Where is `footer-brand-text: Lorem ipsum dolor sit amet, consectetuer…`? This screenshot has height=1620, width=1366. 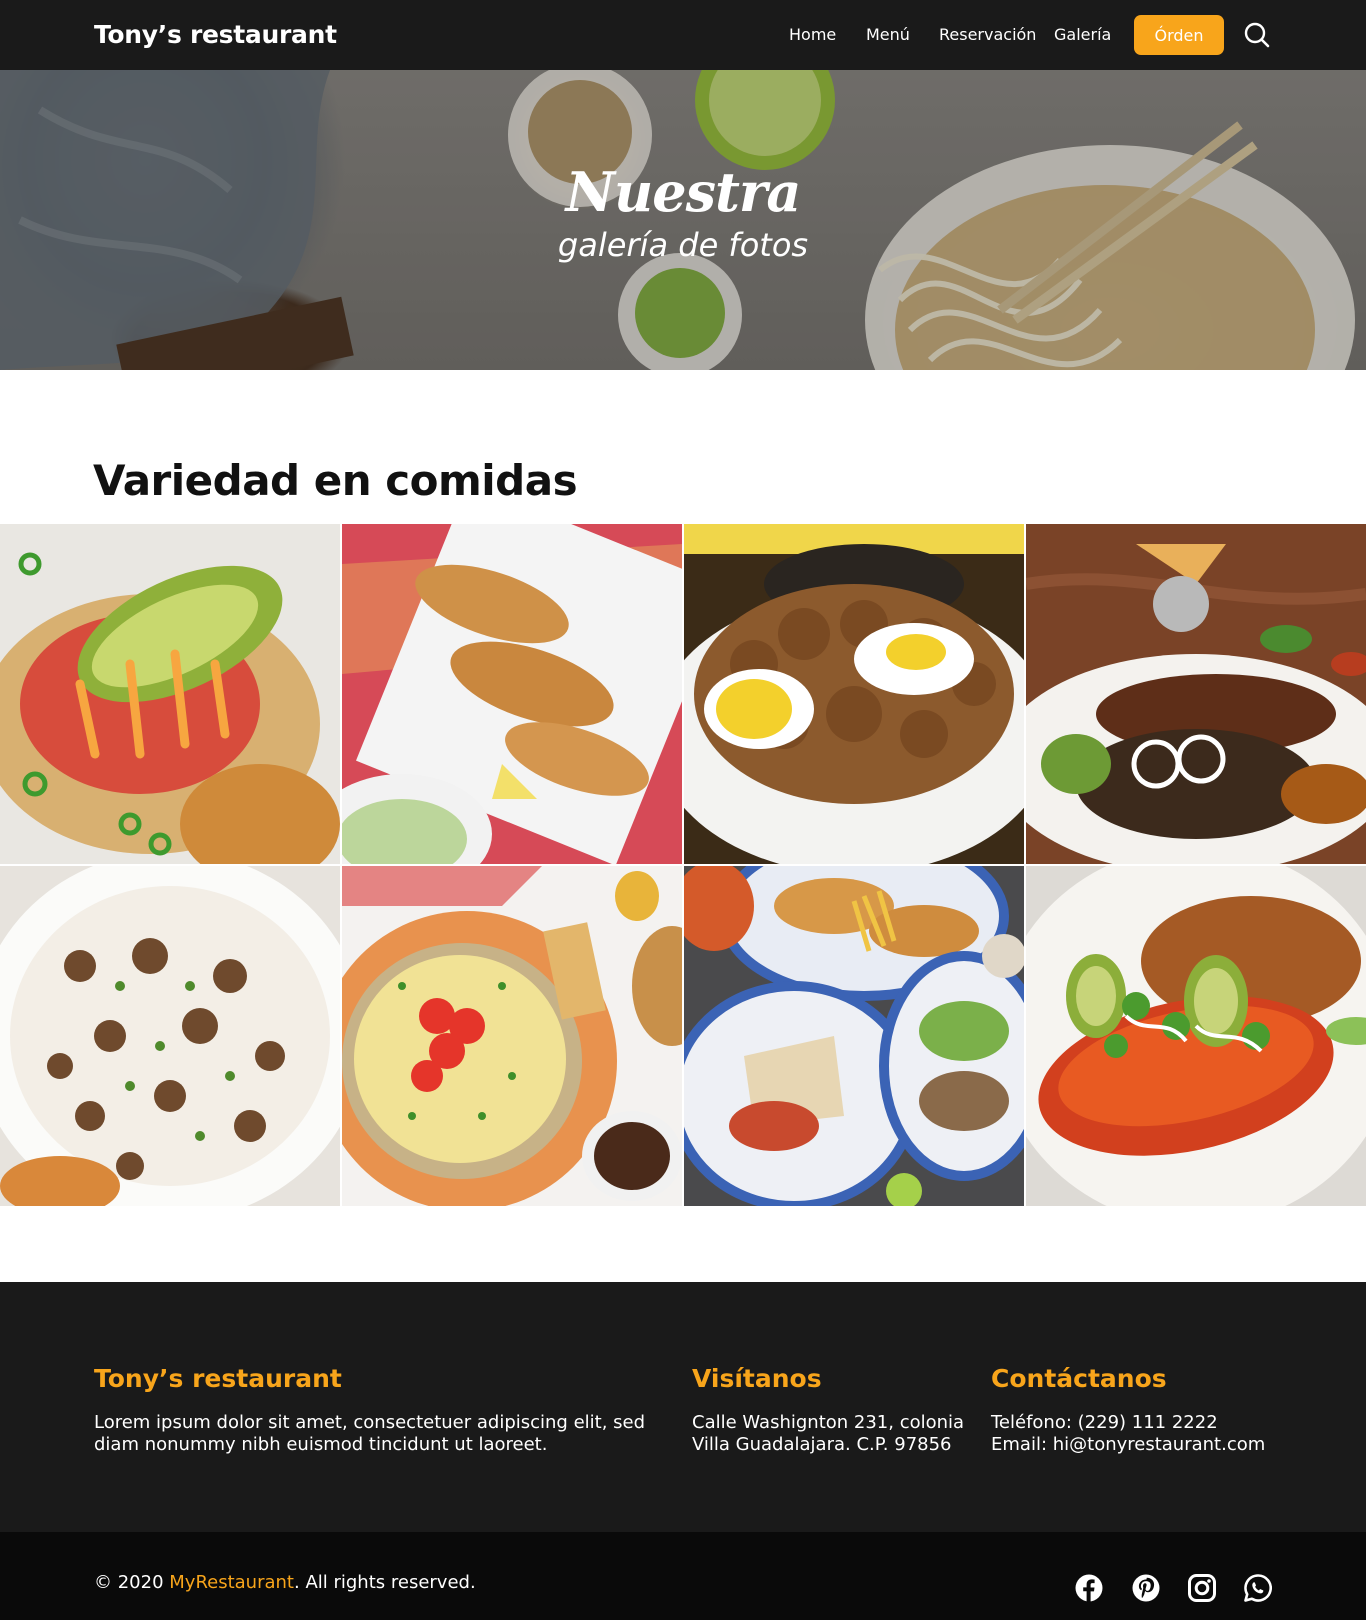 footer-brand-text: Lorem ipsum dolor sit amet, consectetuer… is located at coordinates (370, 1433).